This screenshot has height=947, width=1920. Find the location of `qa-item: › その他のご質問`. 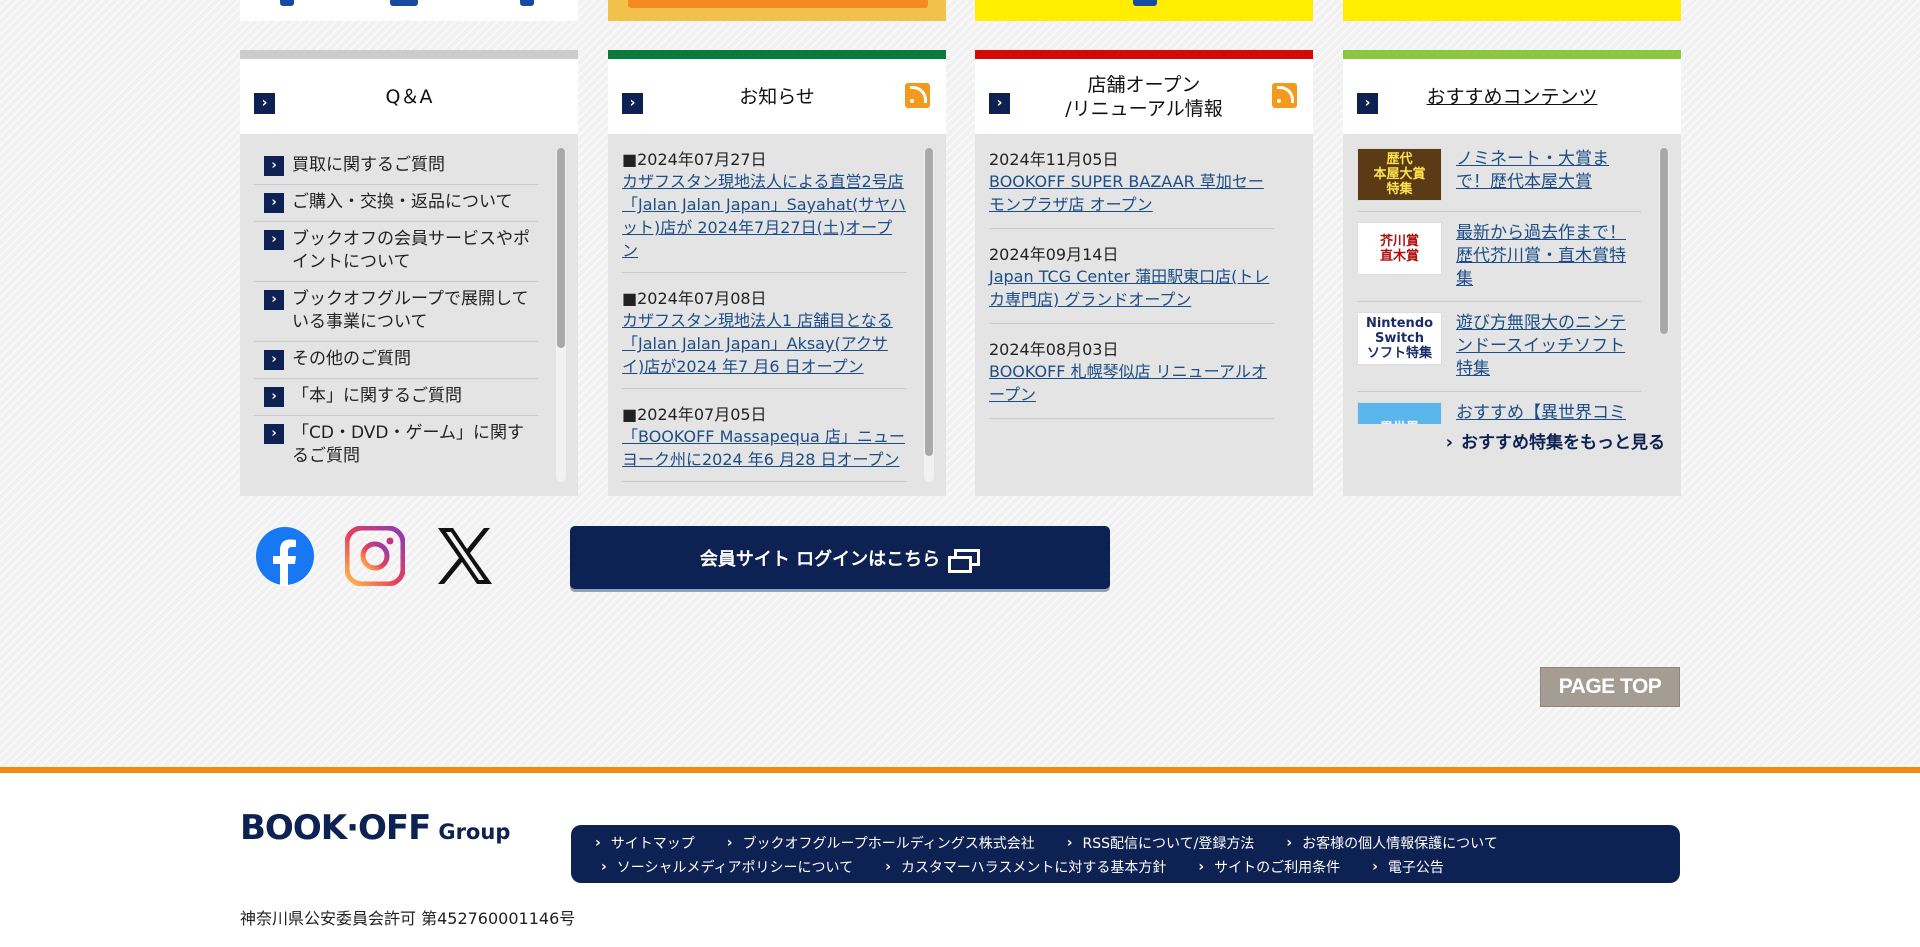

qa-item: › その他のご質問 is located at coordinates (396, 360).